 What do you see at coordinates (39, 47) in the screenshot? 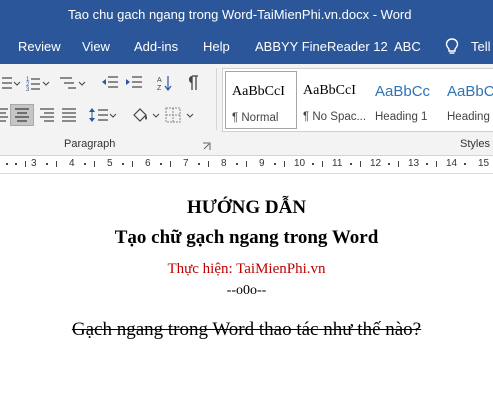
I see `tab-review: Review` at bounding box center [39, 47].